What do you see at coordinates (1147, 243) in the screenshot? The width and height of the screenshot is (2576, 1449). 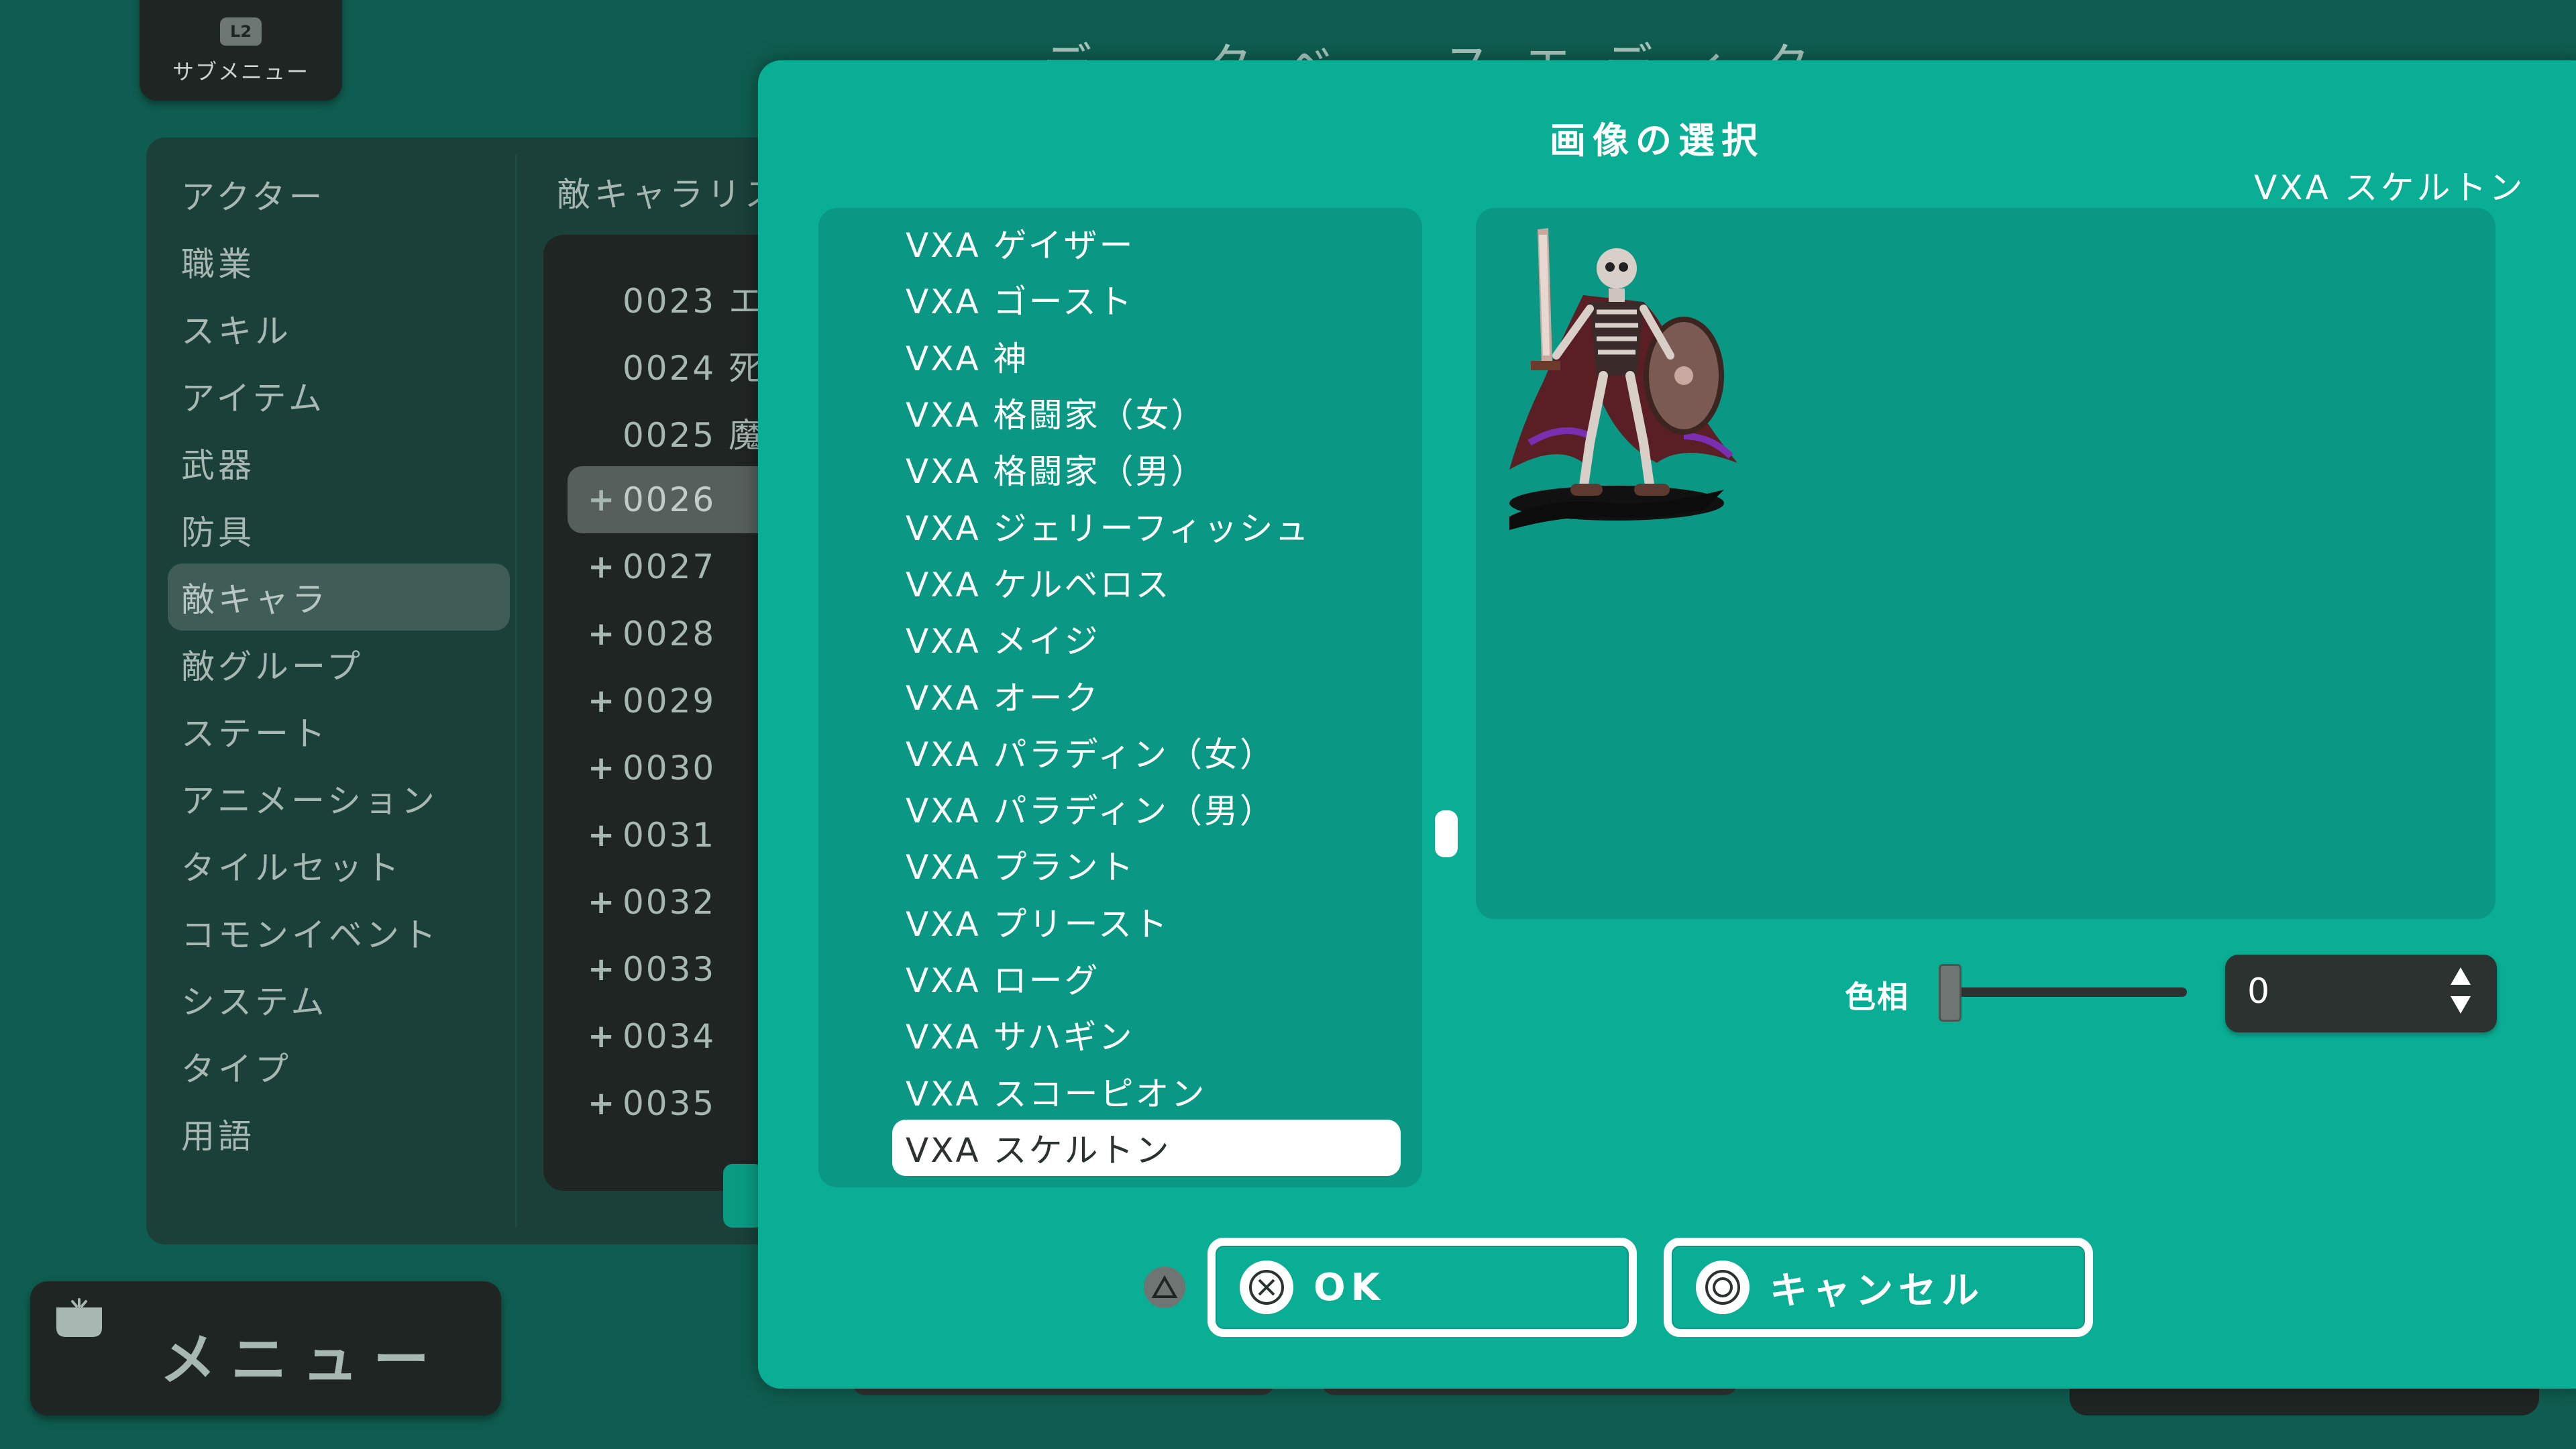 I see `file-list-item: VXA ゲイザー` at bounding box center [1147, 243].